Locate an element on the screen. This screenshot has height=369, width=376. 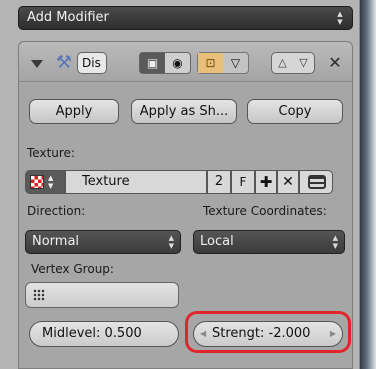
add-modifier-dropdown: Add Modifier ▲ ▼ is located at coordinates (185, 18).